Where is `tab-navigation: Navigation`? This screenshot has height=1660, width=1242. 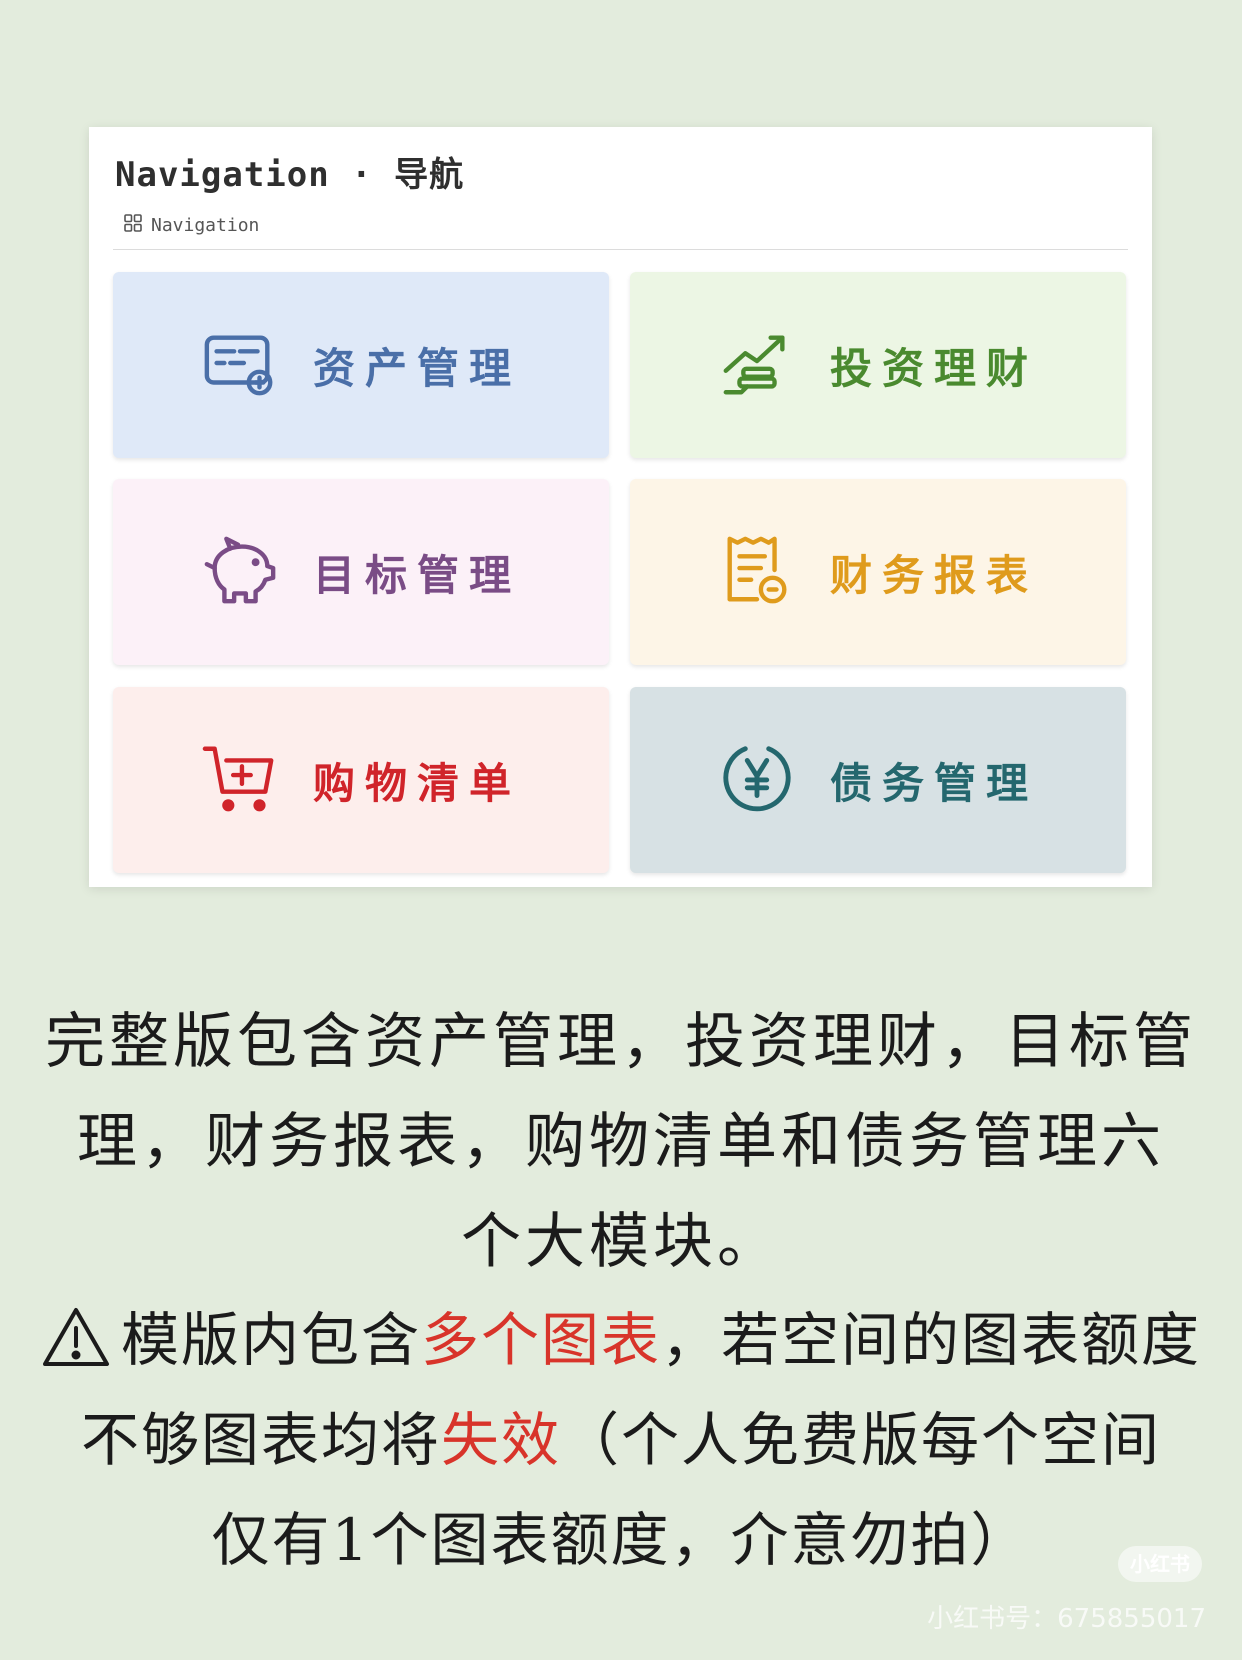
tab-navigation: Navigation is located at coordinates (191, 225).